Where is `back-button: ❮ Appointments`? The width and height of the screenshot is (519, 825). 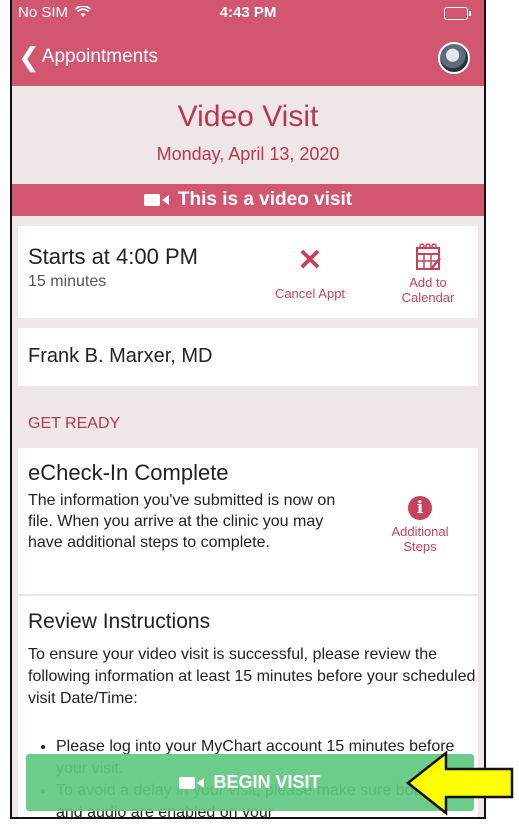
back-button: ❮ Appointments is located at coordinates (88, 57).